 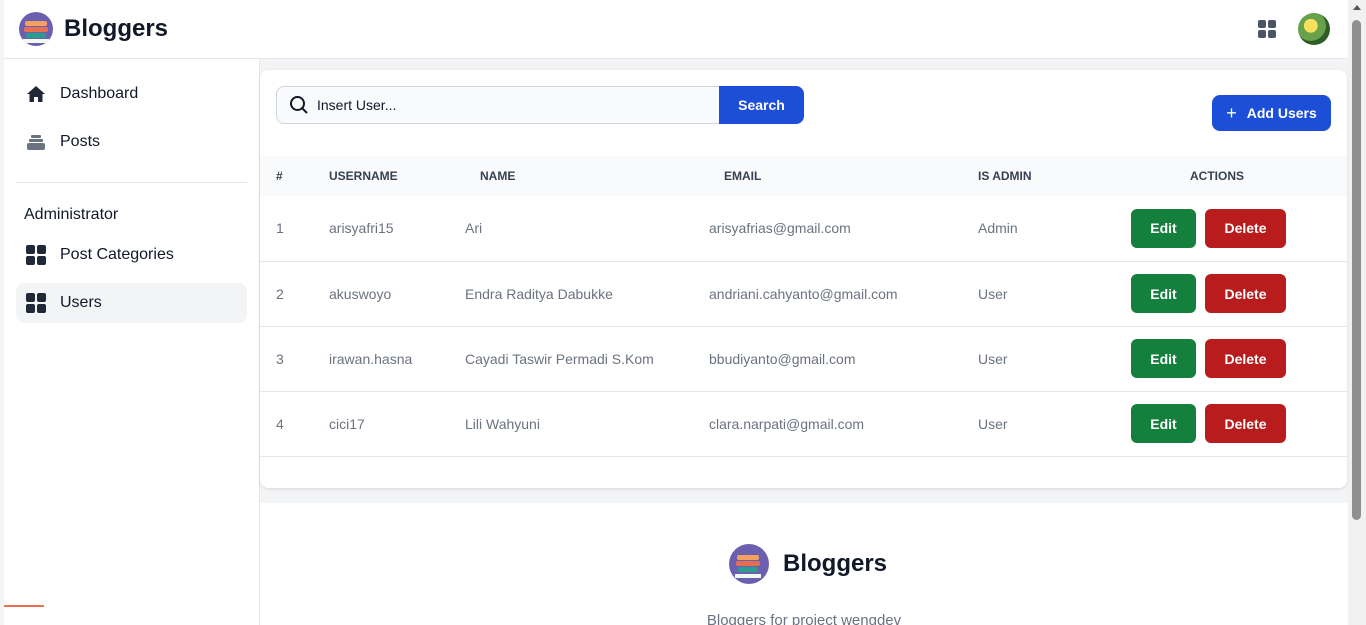 I want to click on cell-email: arisyafrias@gmail.com, so click(x=843, y=229).